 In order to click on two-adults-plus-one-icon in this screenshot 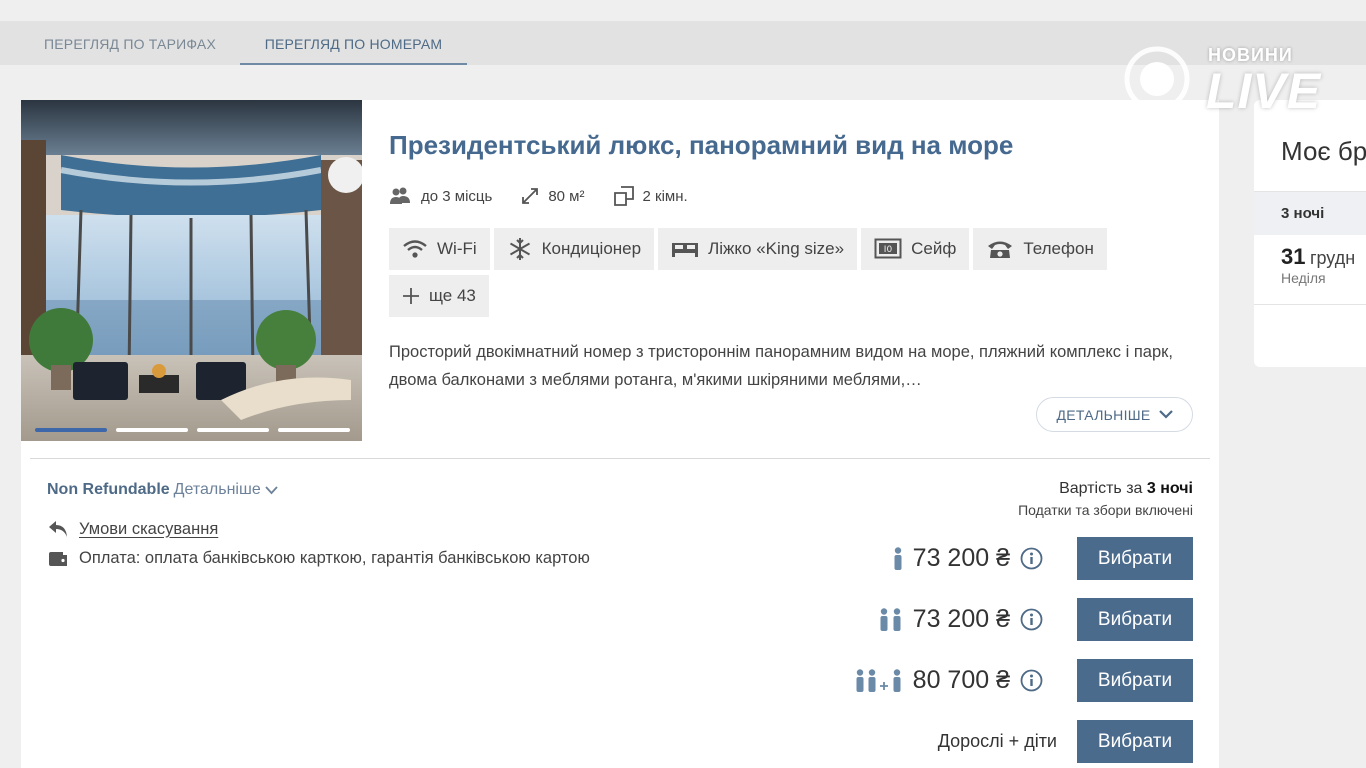, I will do `click(879, 680)`.